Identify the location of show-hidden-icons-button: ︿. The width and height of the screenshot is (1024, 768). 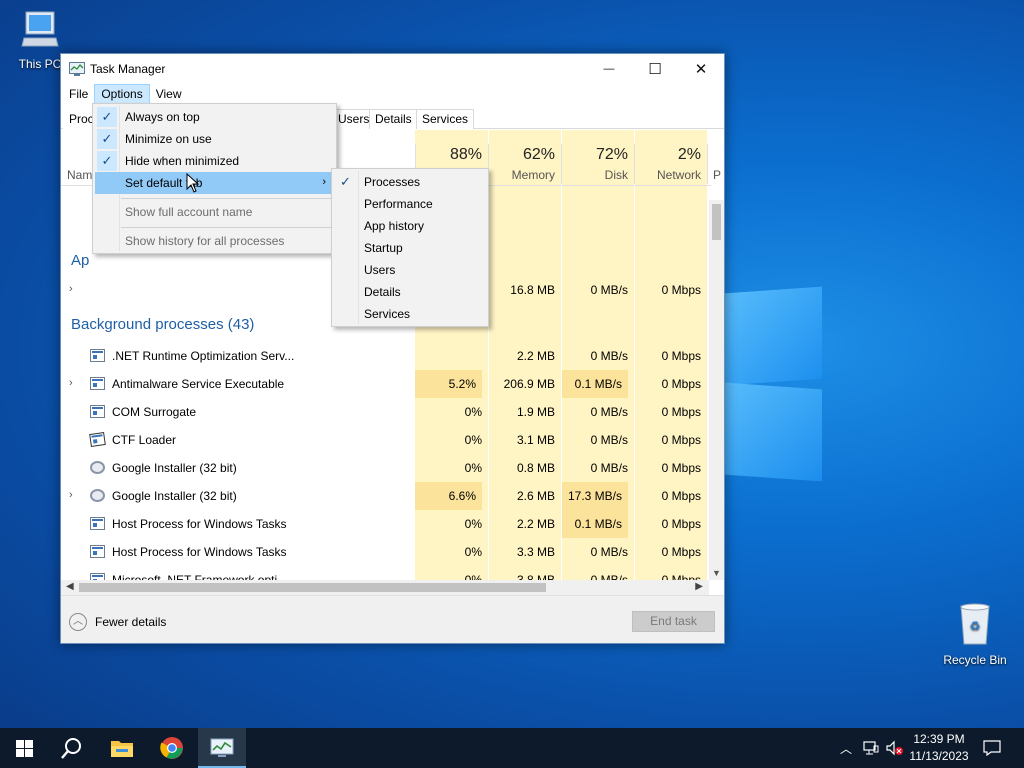
(846, 748).